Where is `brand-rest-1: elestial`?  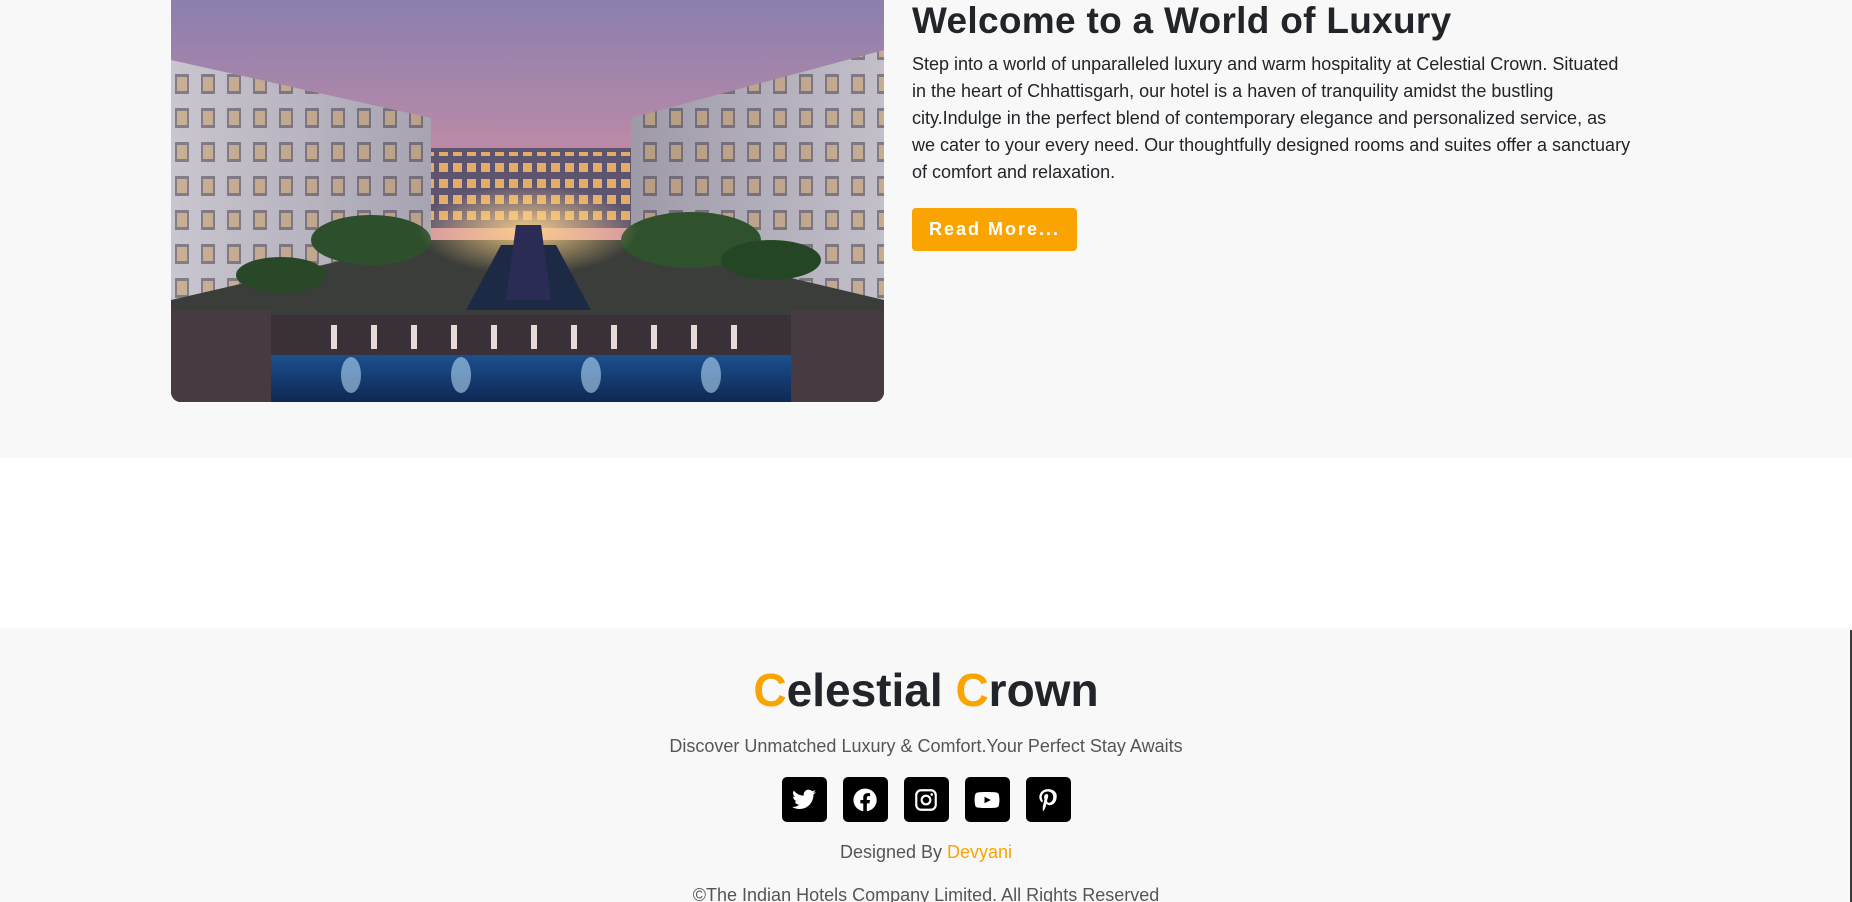 brand-rest-1: elestial is located at coordinates (871, 690).